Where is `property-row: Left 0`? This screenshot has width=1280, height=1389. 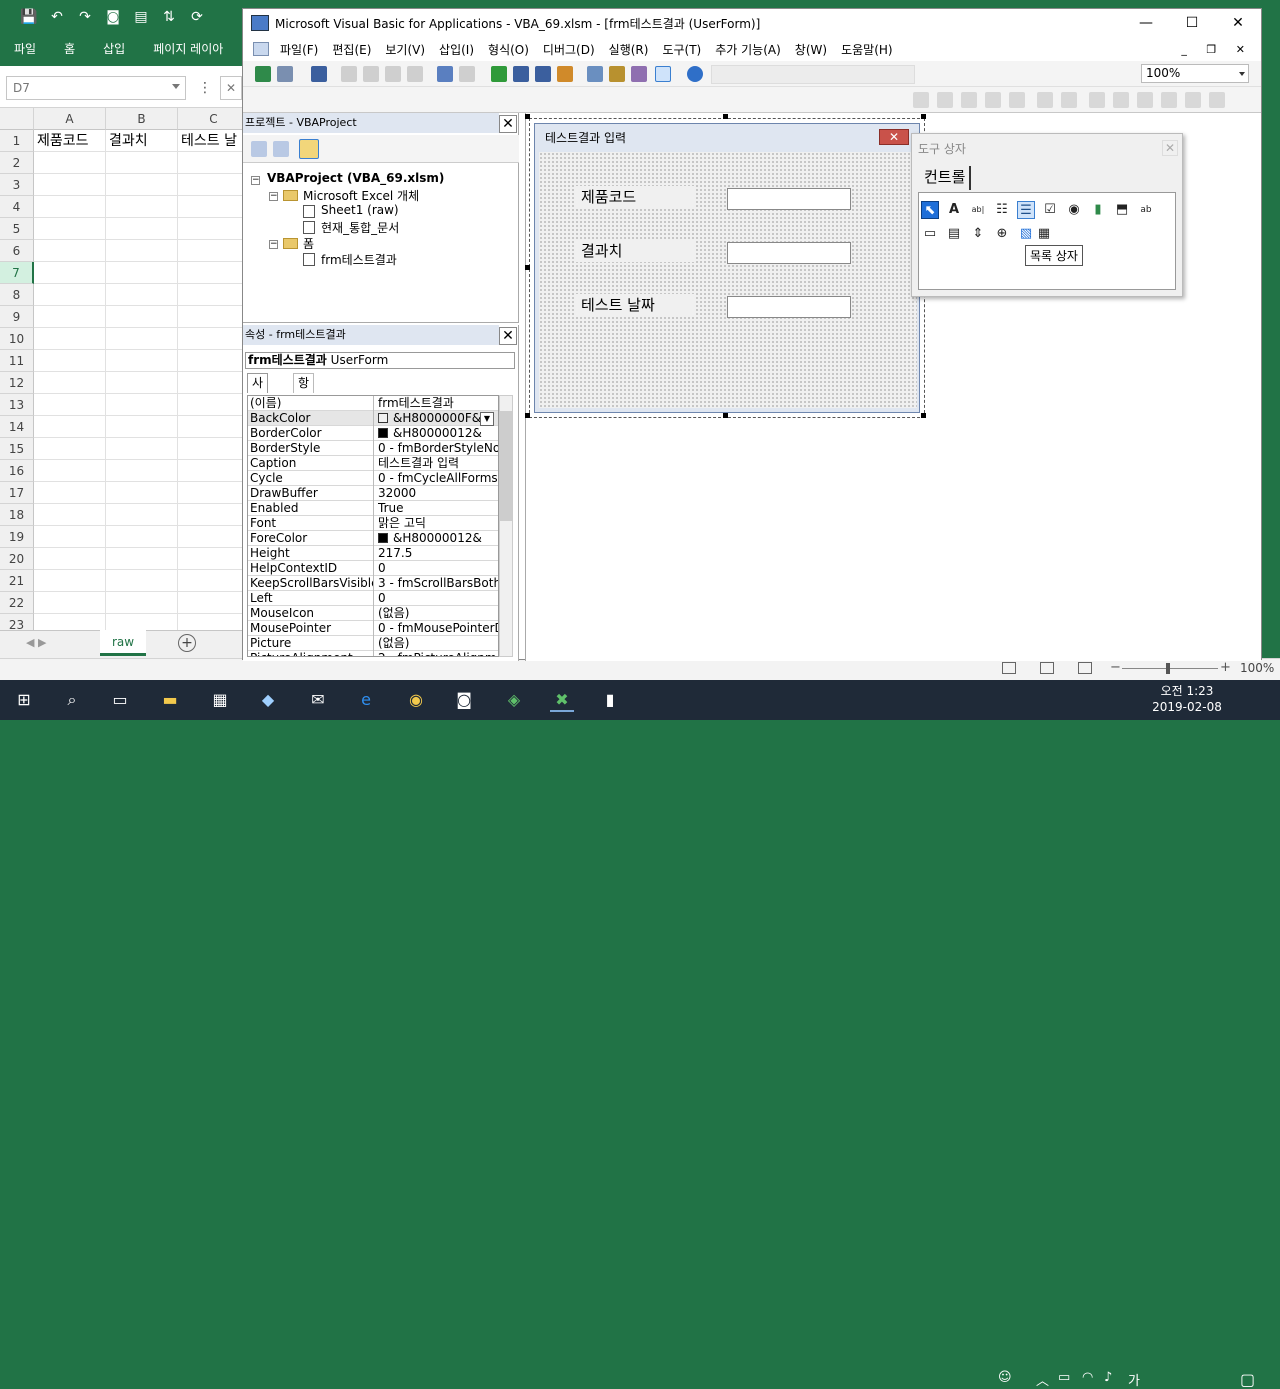 property-row: Left 0 is located at coordinates (373, 598).